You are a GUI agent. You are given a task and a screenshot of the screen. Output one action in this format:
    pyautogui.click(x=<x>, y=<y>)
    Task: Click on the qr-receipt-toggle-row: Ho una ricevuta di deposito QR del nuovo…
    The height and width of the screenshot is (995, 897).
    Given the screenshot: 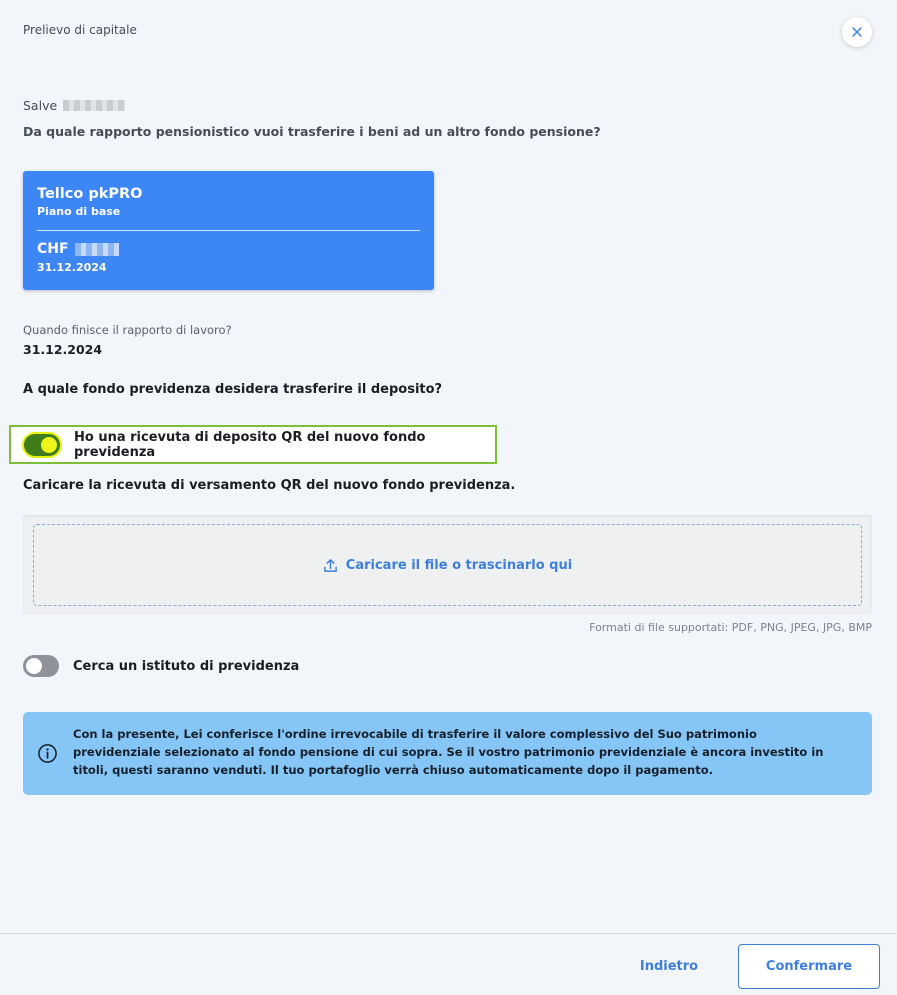 What is the action you would take?
    pyautogui.click(x=253, y=444)
    